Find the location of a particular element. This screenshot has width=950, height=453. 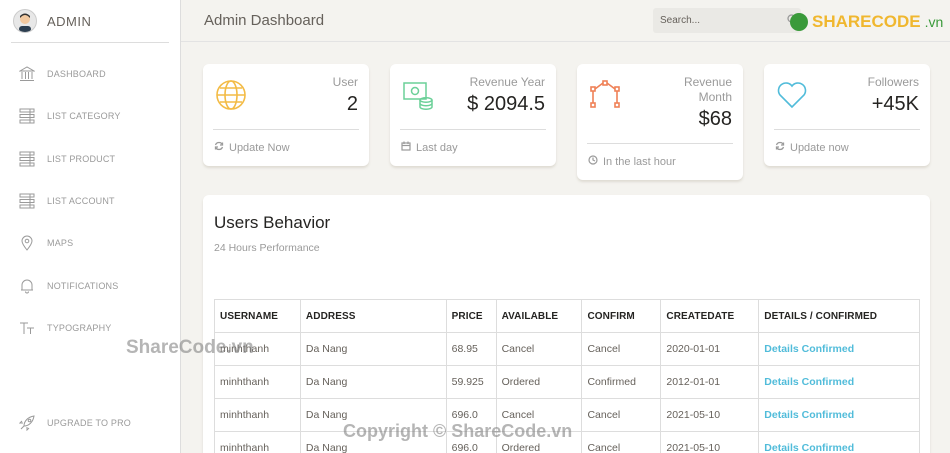

stat-footer-text: In the last hour is located at coordinates (639, 161).